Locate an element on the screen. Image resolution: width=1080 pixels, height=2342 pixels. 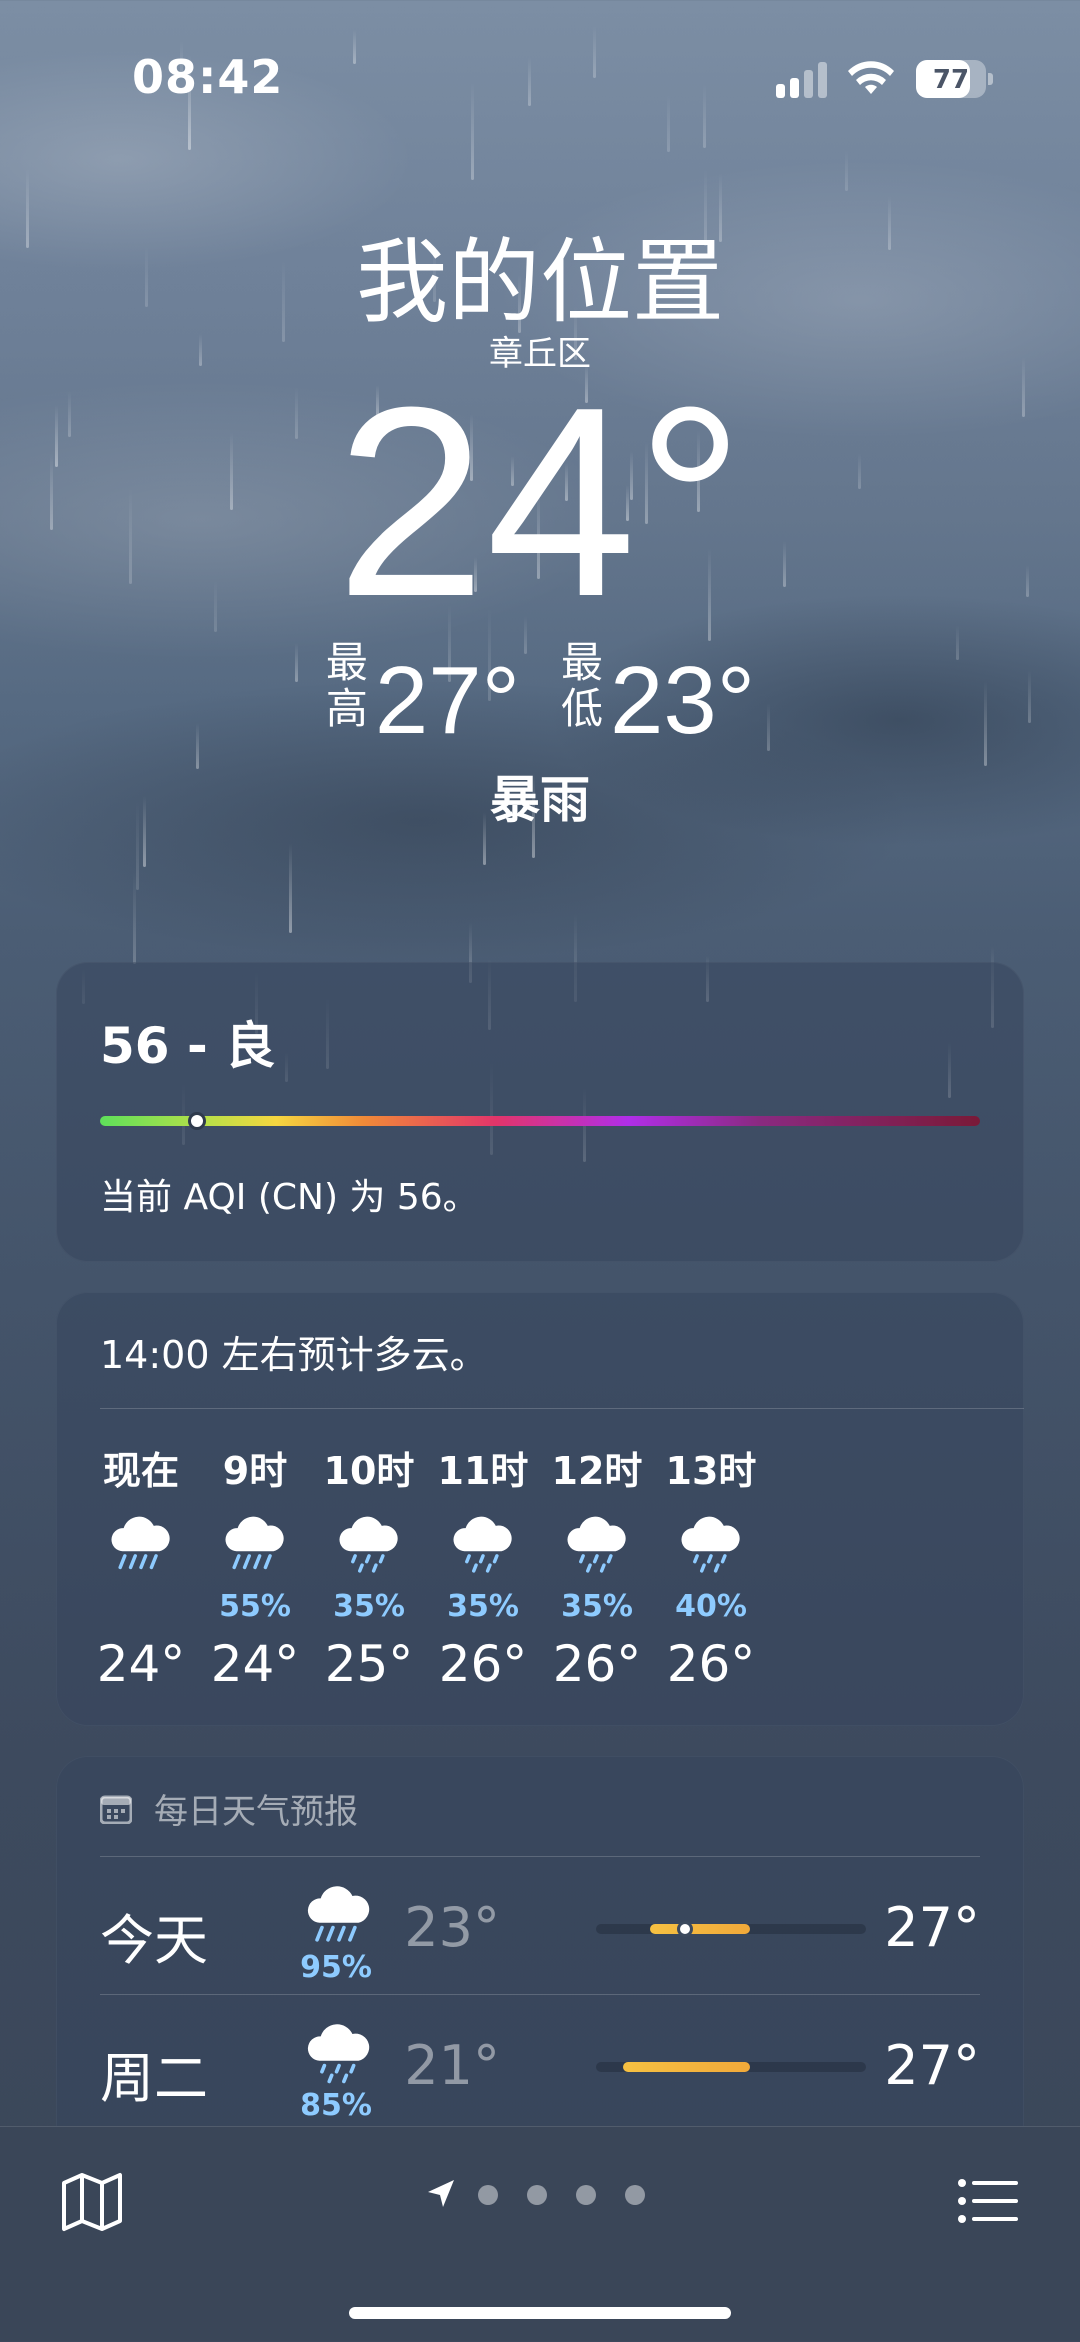
hourly-summary: 14:00 左右预计多云。 is located at coordinates (294, 1355).